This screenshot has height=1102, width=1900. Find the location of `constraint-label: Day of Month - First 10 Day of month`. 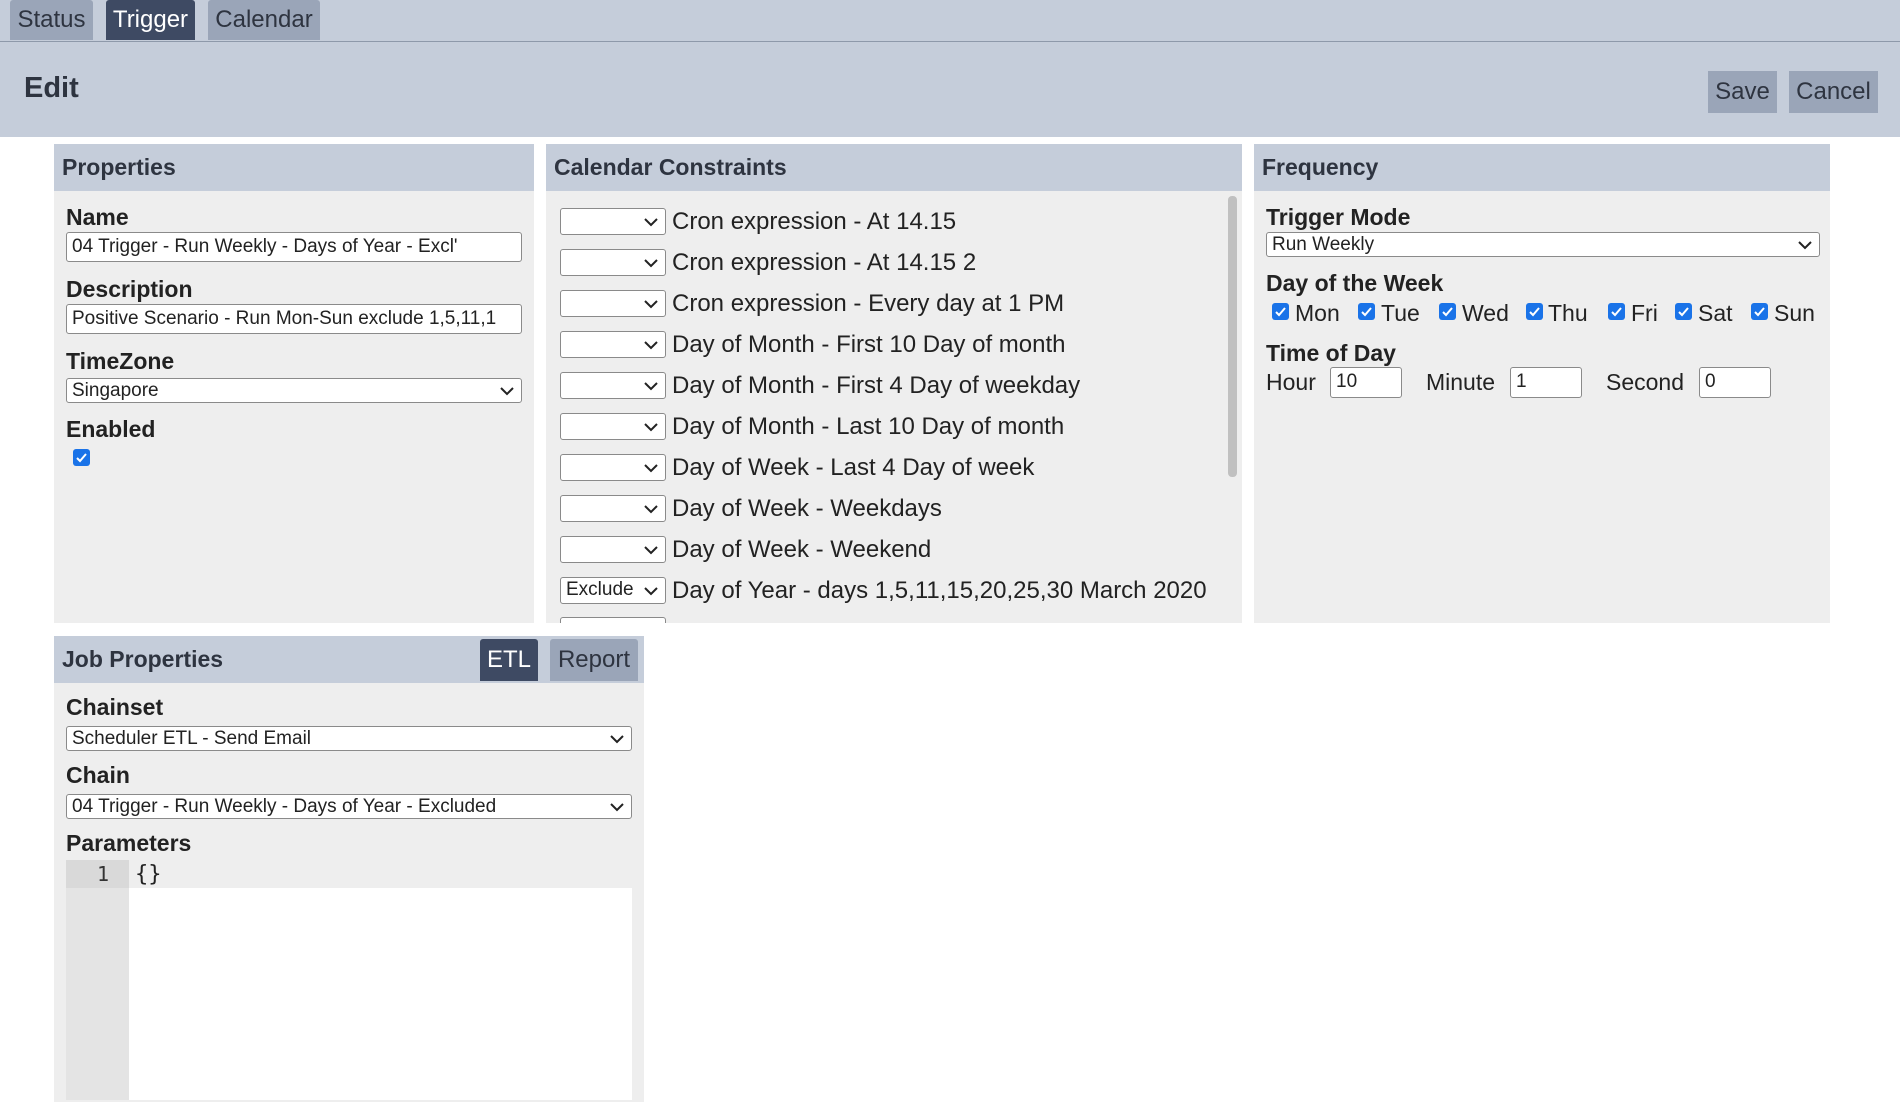

constraint-label: Day of Month - First 10 Day of month is located at coordinates (869, 344).